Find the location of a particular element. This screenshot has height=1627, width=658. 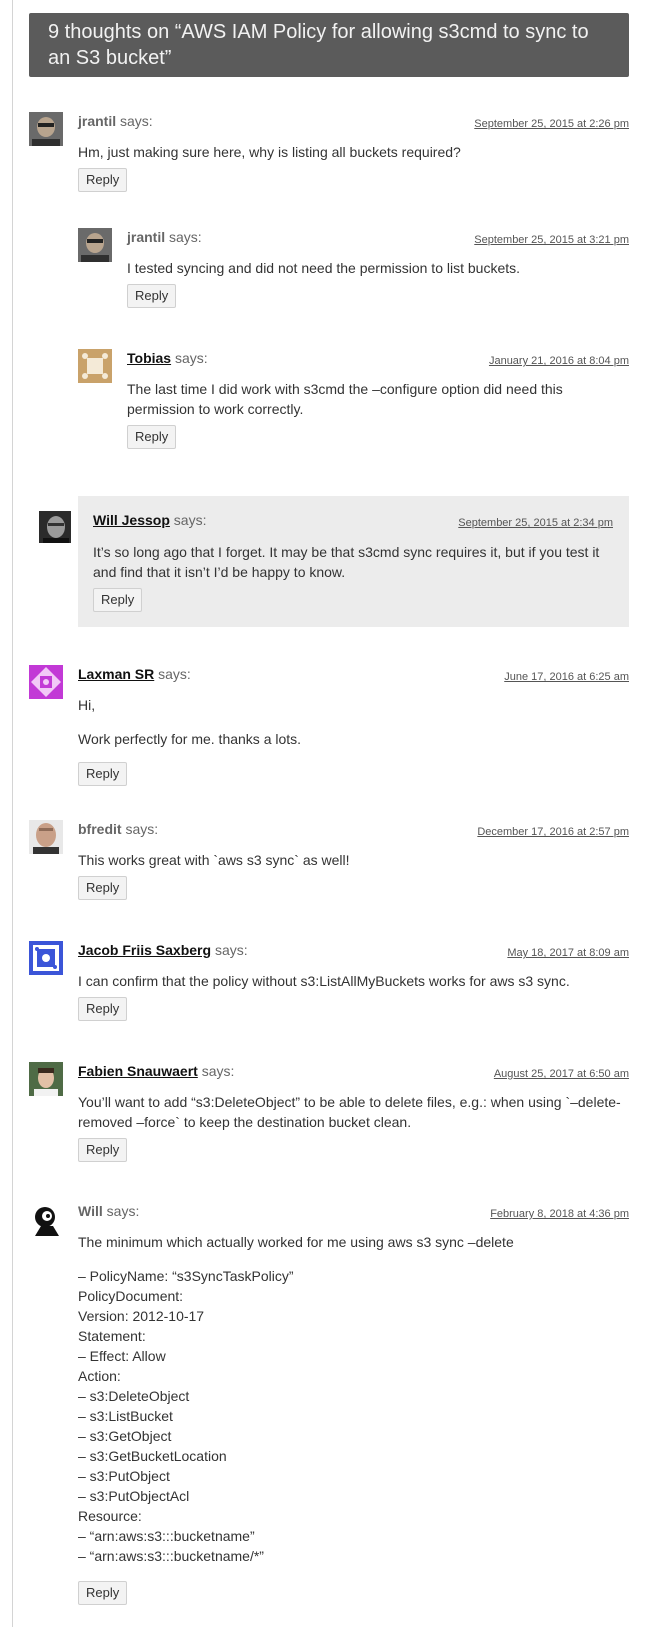

comment-author-link: Fabien Snauwaert is located at coordinates (138, 1071).